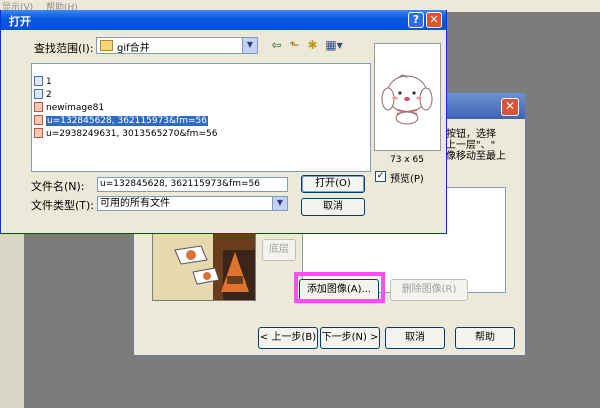 This screenshot has height=408, width=600. I want to click on close-button: ✕, so click(434, 20).